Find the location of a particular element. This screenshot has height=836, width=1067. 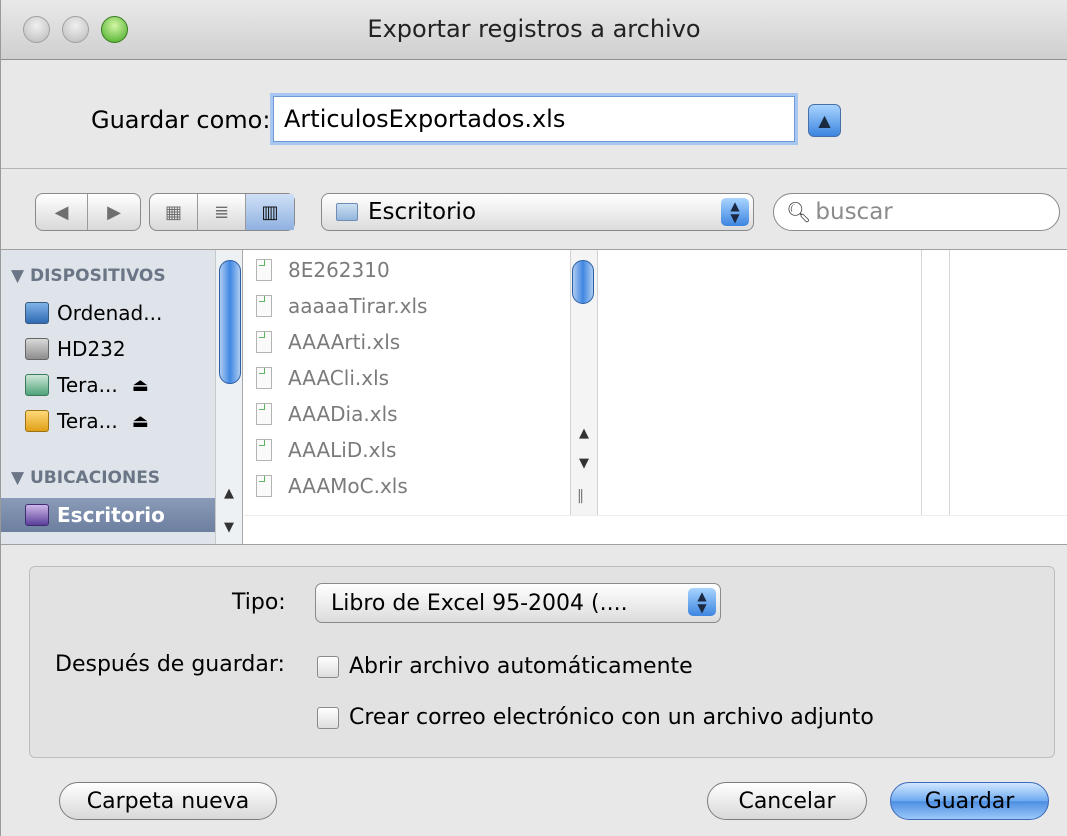

forward-button: ▶ is located at coordinates (114, 212).